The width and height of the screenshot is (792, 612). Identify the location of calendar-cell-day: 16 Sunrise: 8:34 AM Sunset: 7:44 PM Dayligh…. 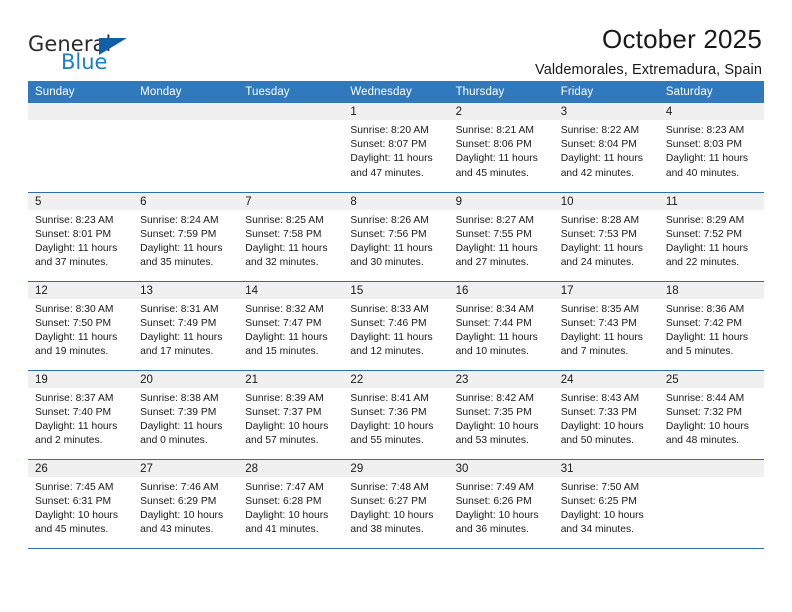
(501, 326).